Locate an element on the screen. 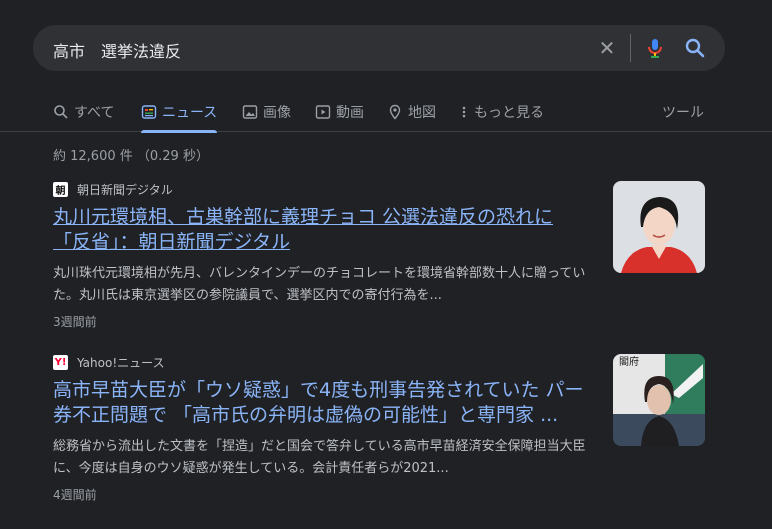  tab-label: すべて is located at coordinates (94, 113).